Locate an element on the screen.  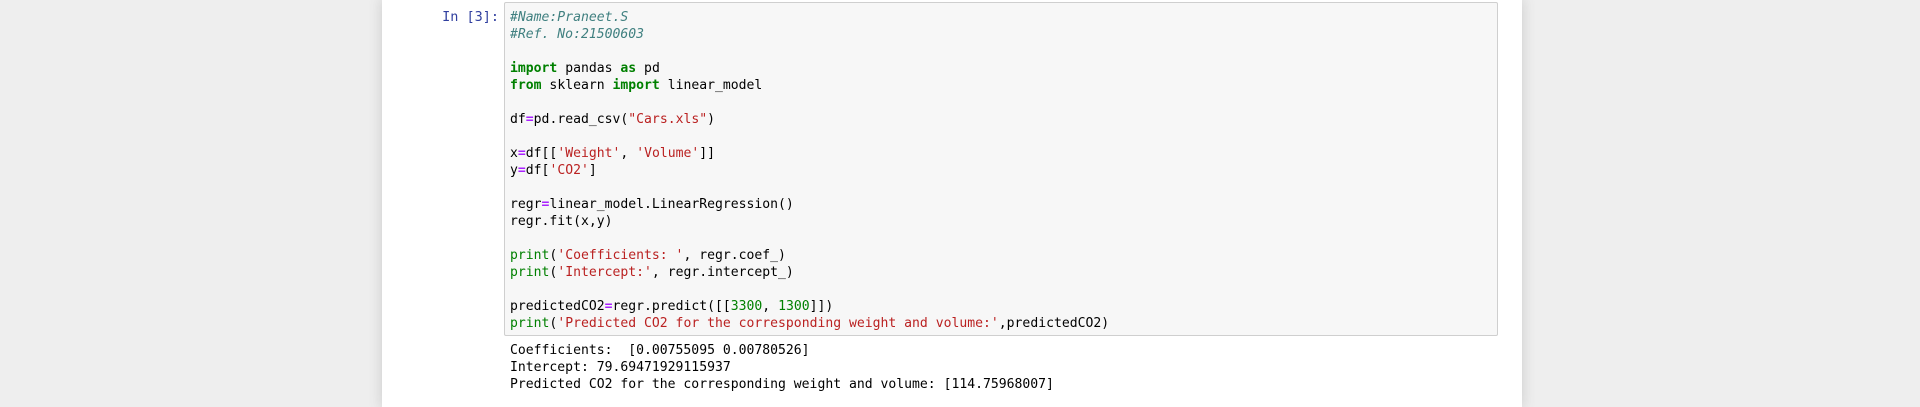
code-token: ) is located at coordinates (711, 119).